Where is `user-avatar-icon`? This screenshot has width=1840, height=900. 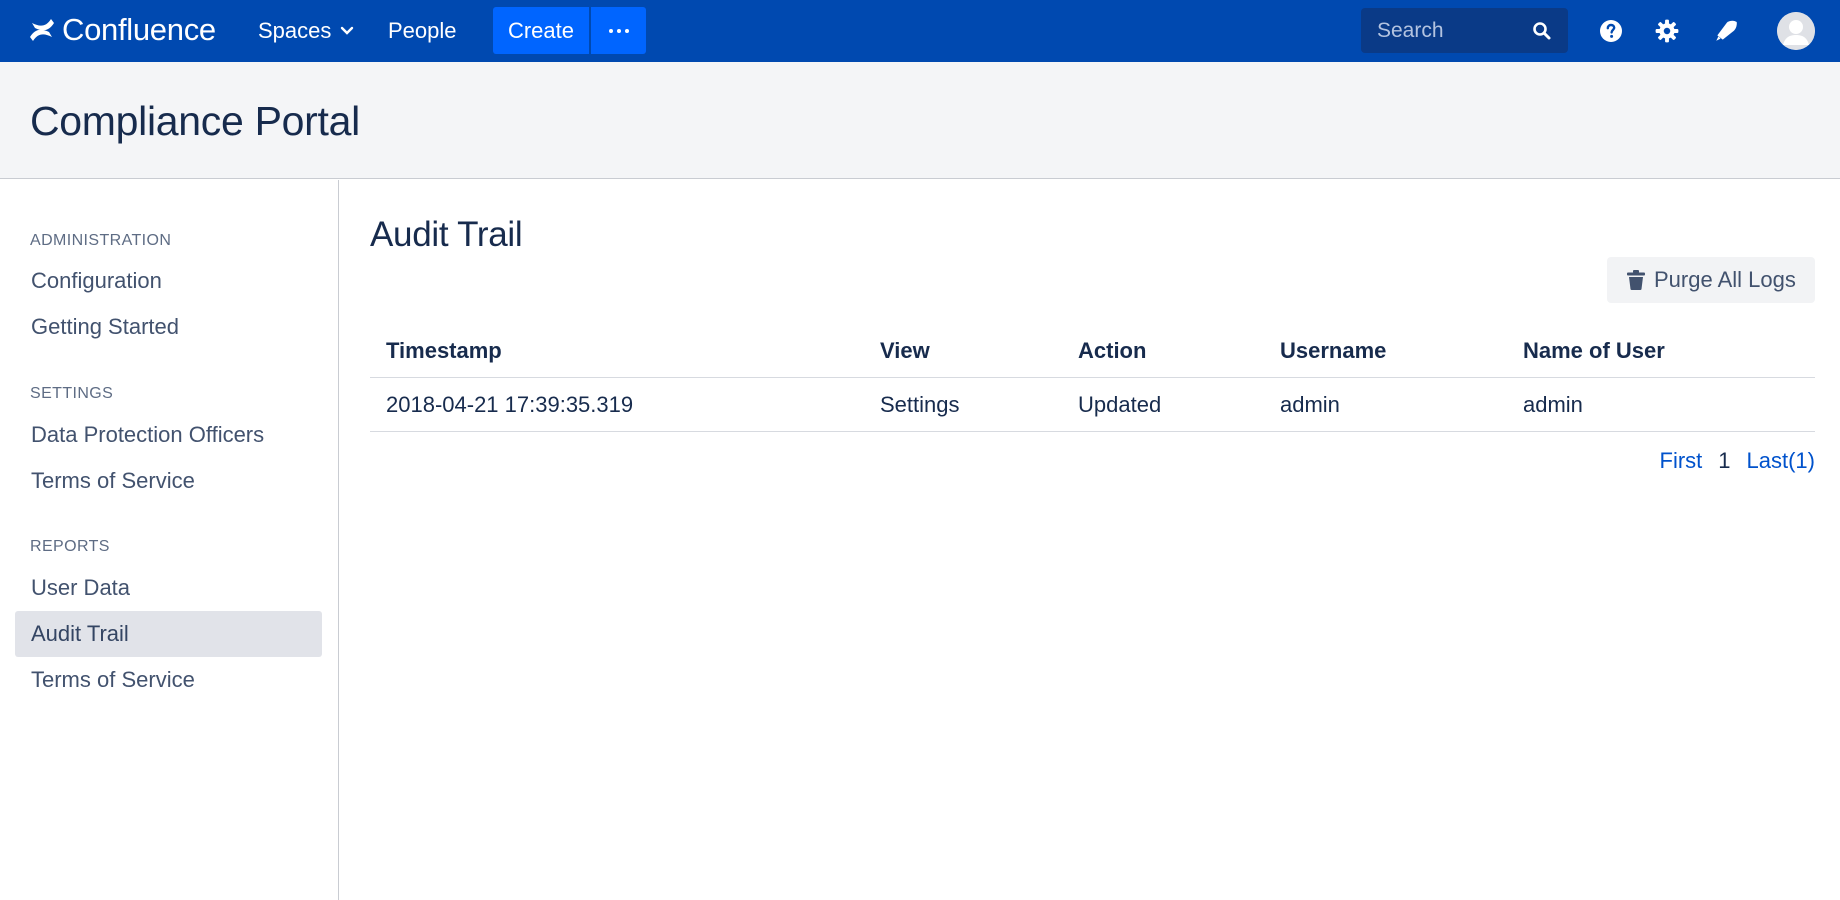
user-avatar-icon is located at coordinates (1796, 31).